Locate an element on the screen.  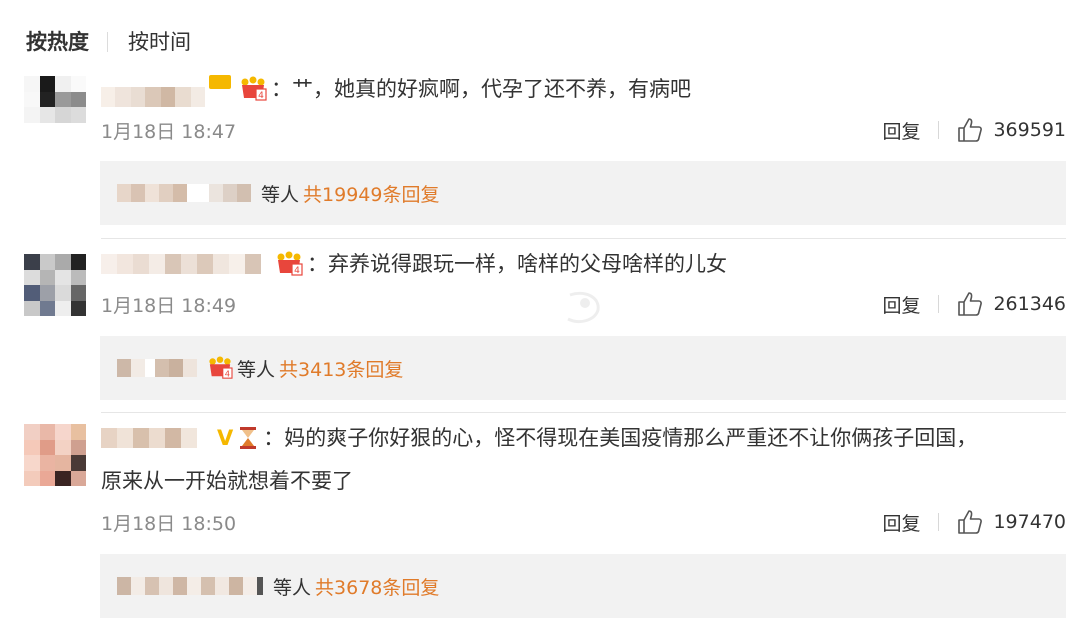
sort-tabs: 按热度 按时间 is located at coordinates (108, 42).